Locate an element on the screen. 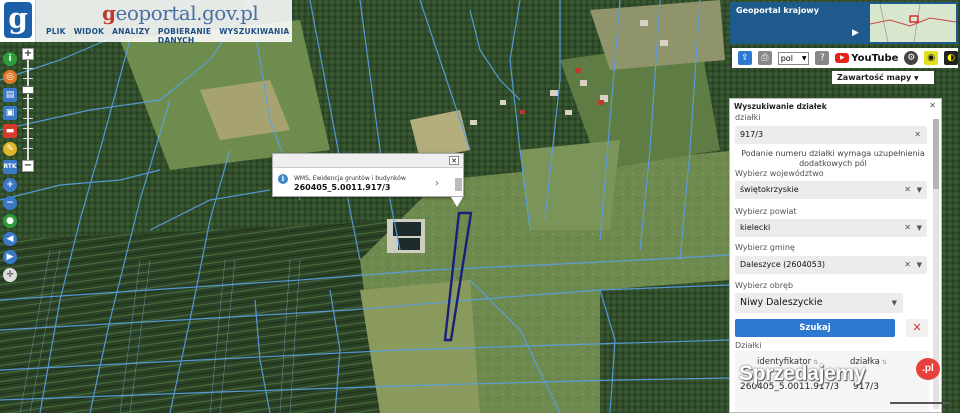 This screenshot has width=960, height=413. overview-title: Geoportal krajowy is located at coordinates (777, 10).